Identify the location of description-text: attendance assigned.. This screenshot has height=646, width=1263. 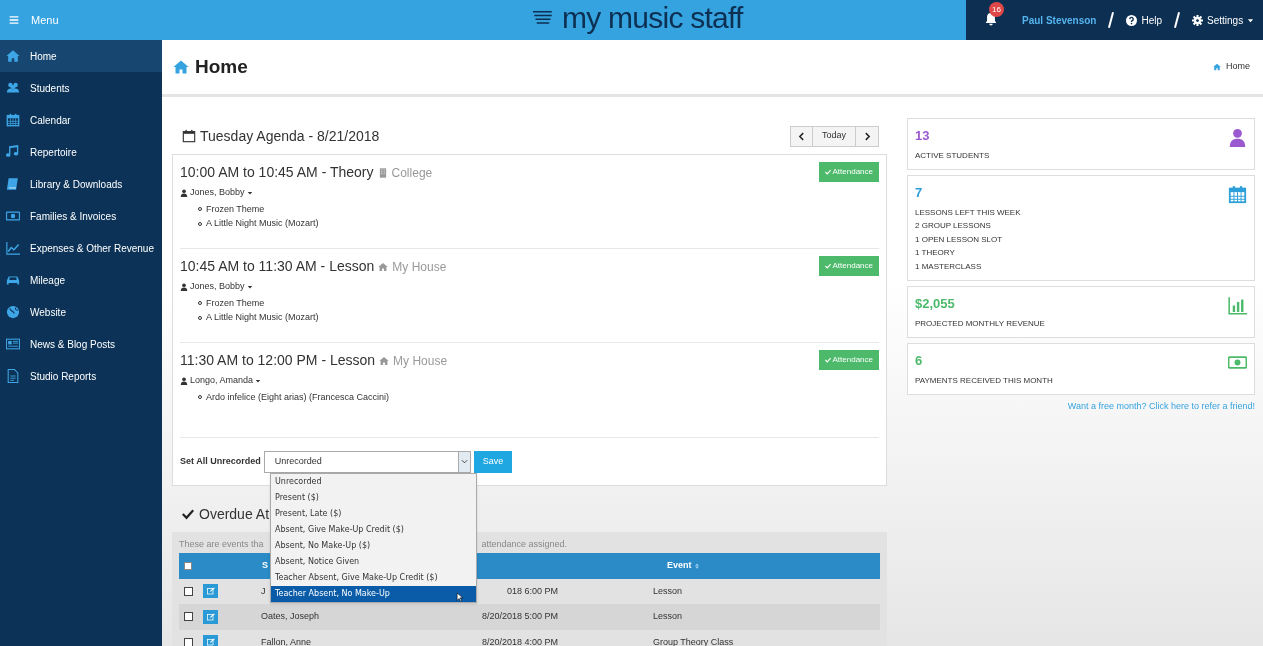
(524, 544).